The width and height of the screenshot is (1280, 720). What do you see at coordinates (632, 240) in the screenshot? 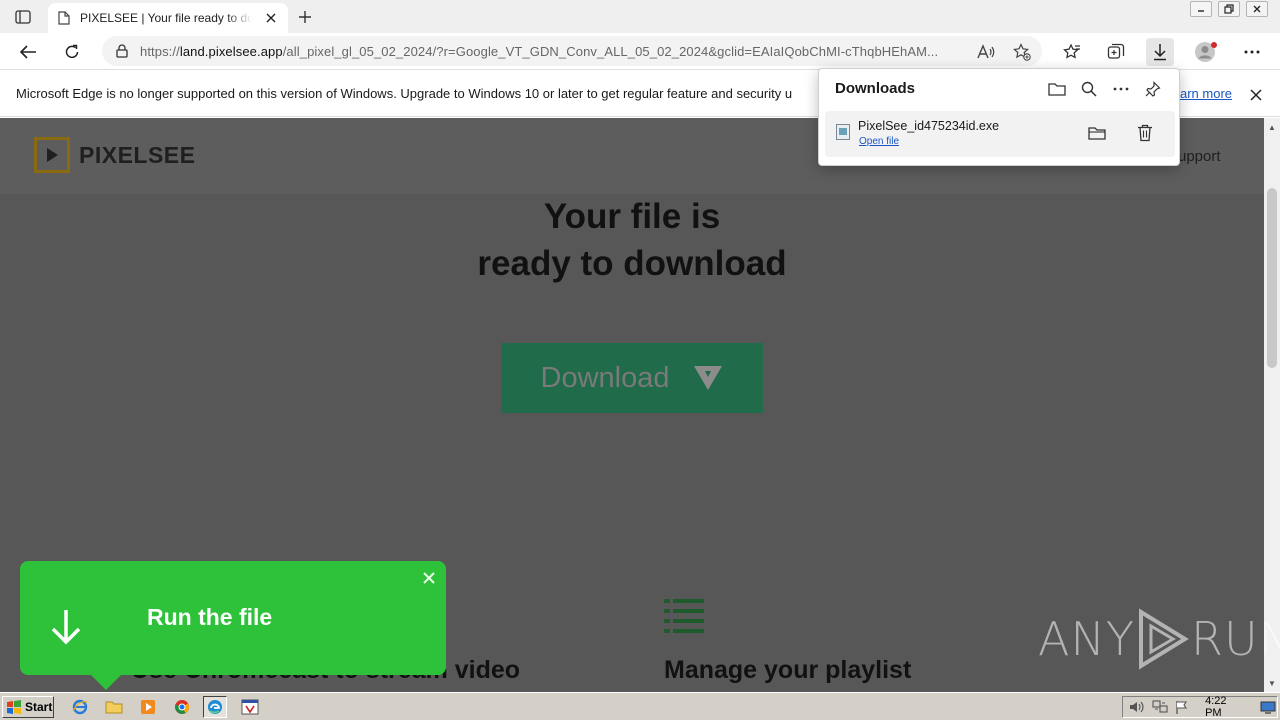
I see `hero-title: Your file is ready to download` at bounding box center [632, 240].